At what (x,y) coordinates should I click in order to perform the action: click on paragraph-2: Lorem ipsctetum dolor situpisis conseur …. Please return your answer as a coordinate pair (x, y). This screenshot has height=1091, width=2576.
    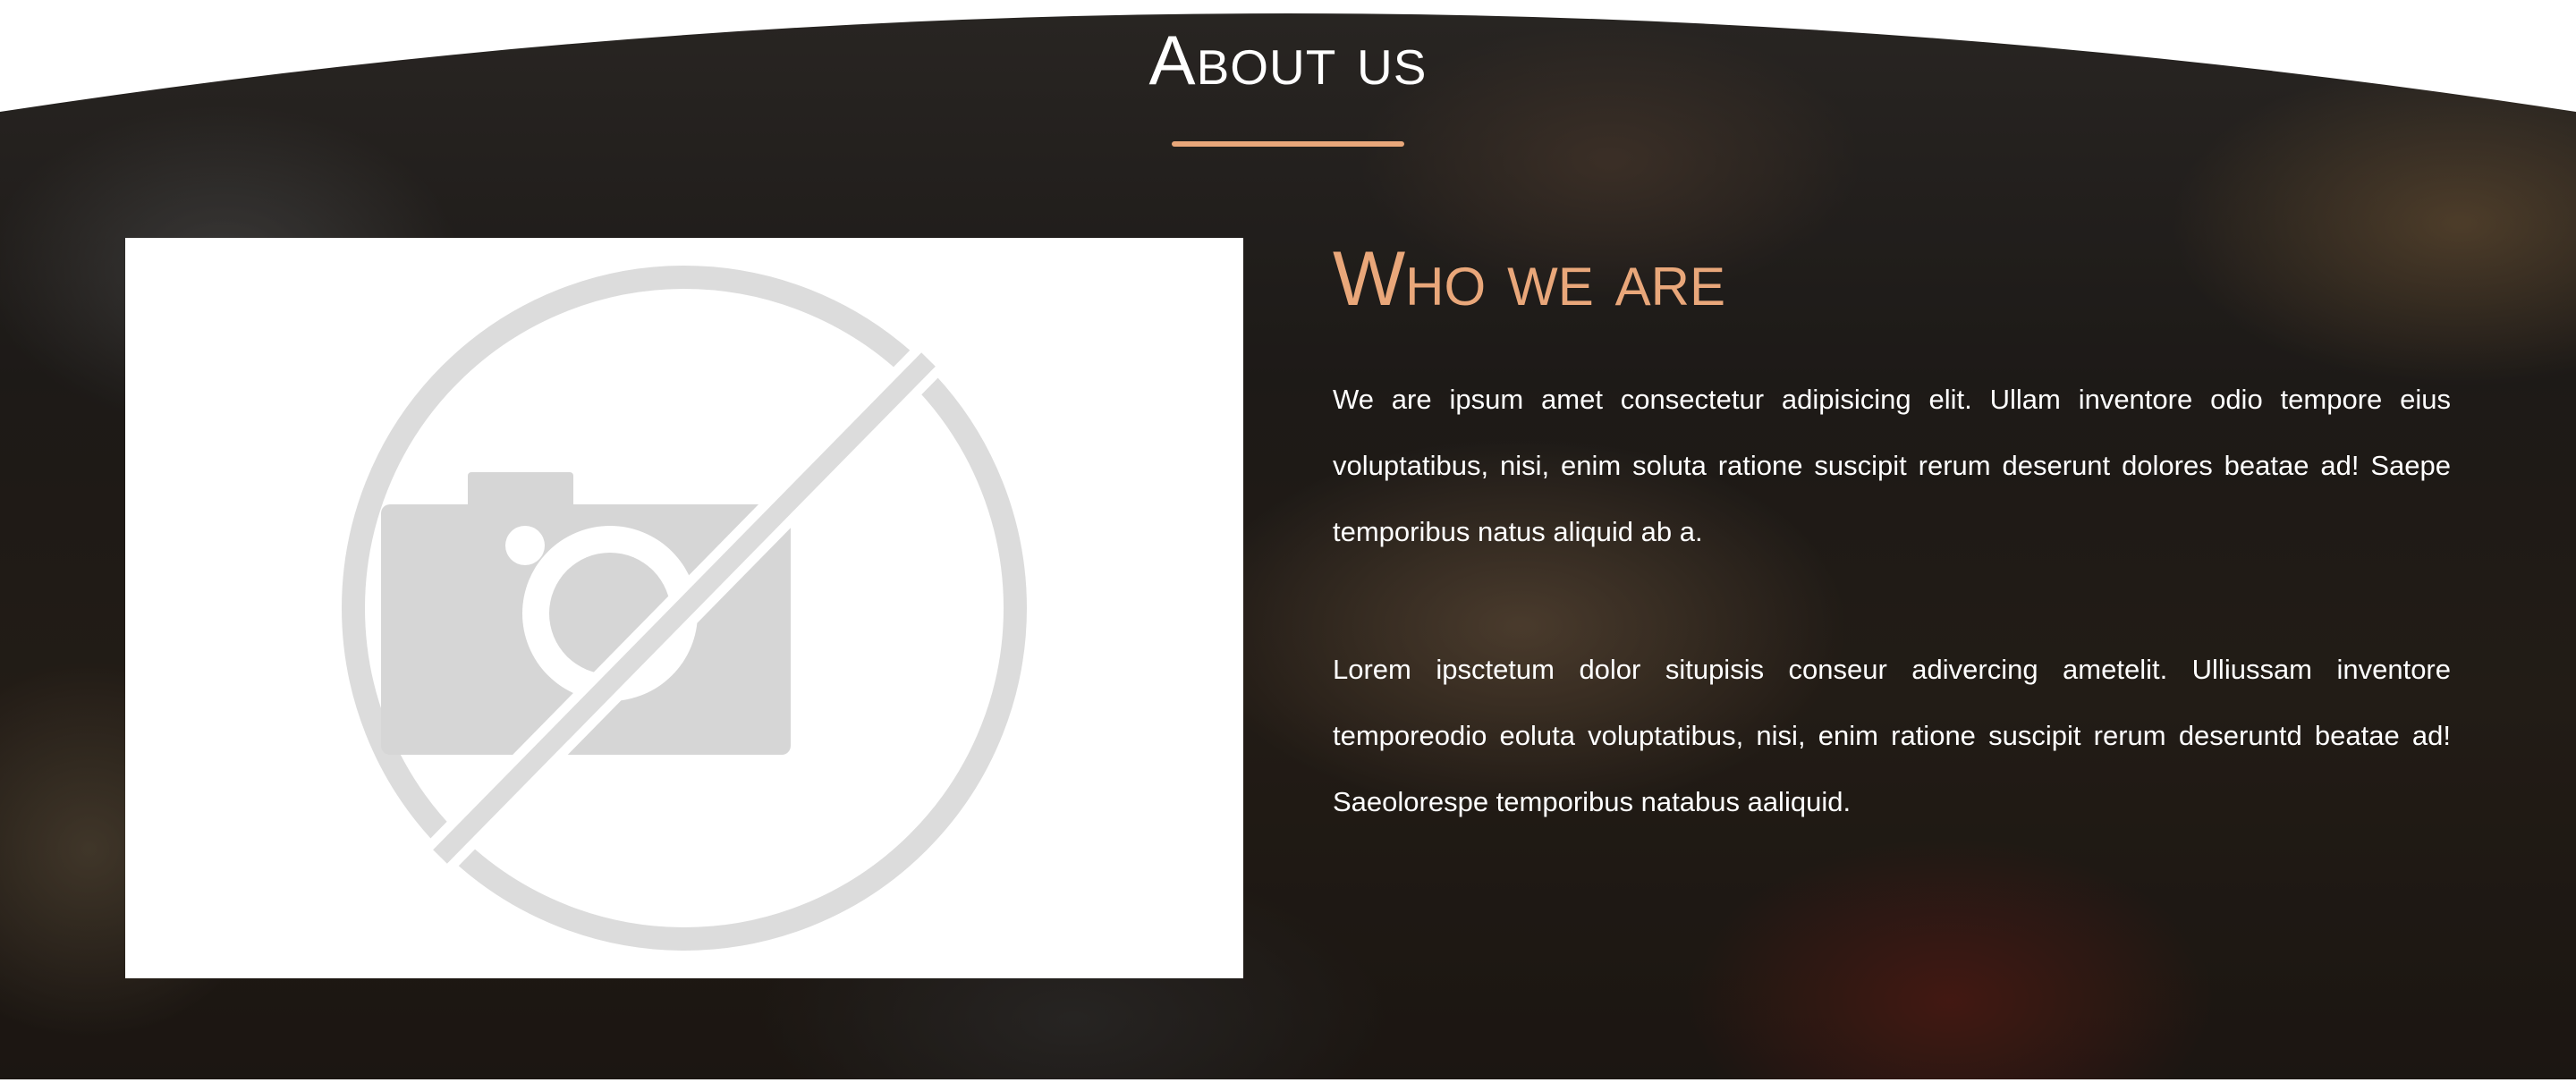
    Looking at the image, I should click on (1892, 735).